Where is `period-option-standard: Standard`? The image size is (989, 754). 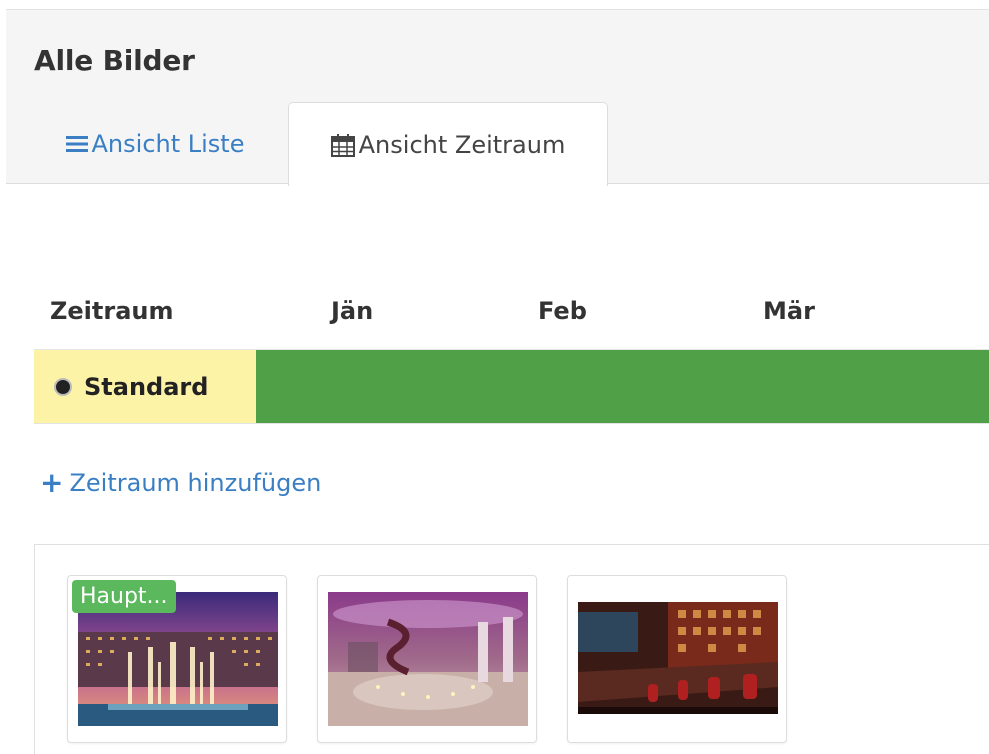
period-option-standard: Standard is located at coordinates (145, 387).